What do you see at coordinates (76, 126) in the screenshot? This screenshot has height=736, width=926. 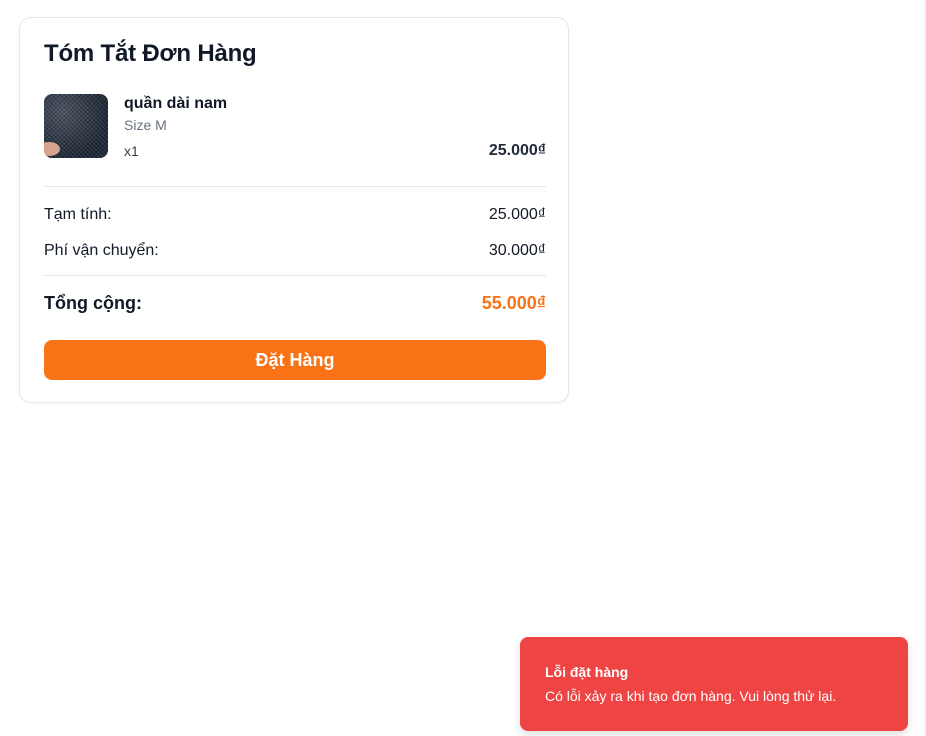 I see `product-image` at bounding box center [76, 126].